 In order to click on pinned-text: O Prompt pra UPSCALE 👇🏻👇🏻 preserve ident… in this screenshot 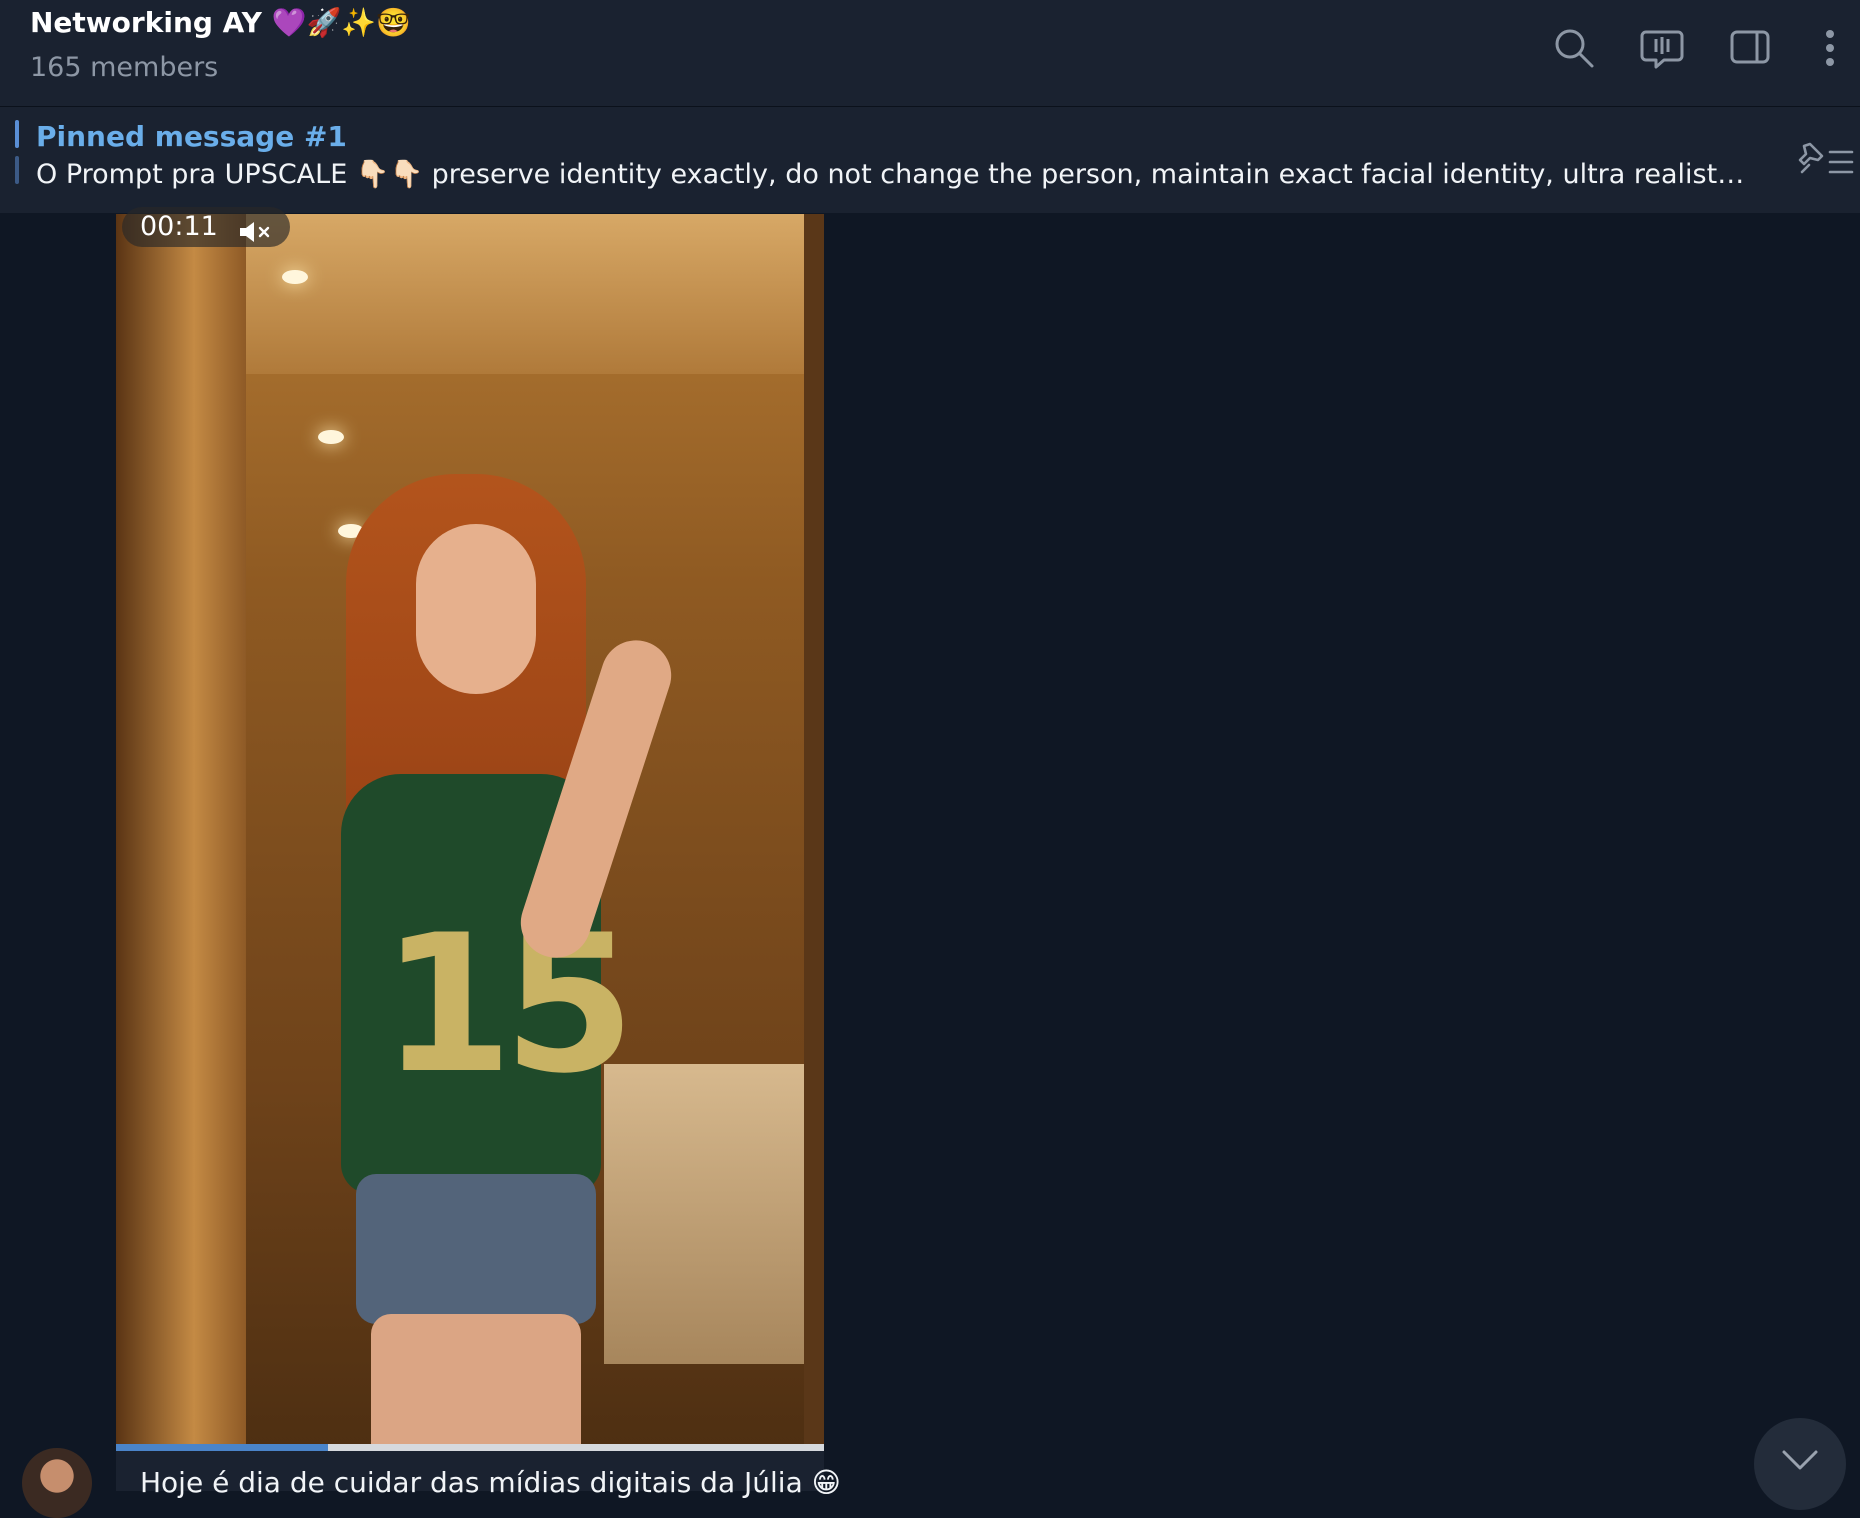, I will do `click(891, 174)`.